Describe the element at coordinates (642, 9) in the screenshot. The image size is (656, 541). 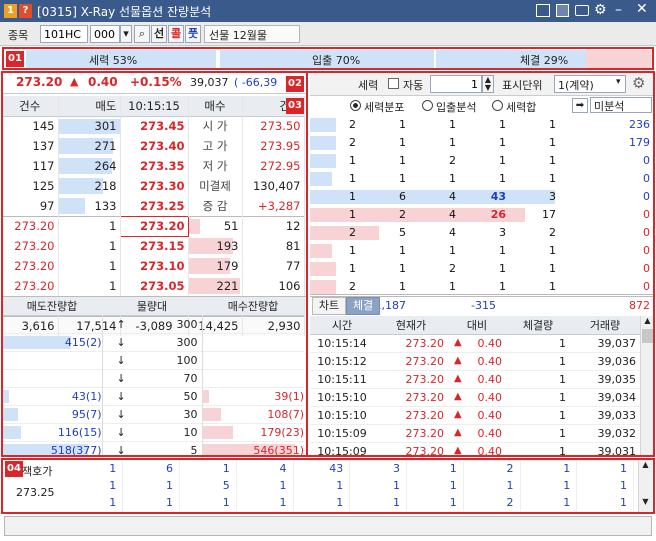
I see `close-icon: ✕` at that location.